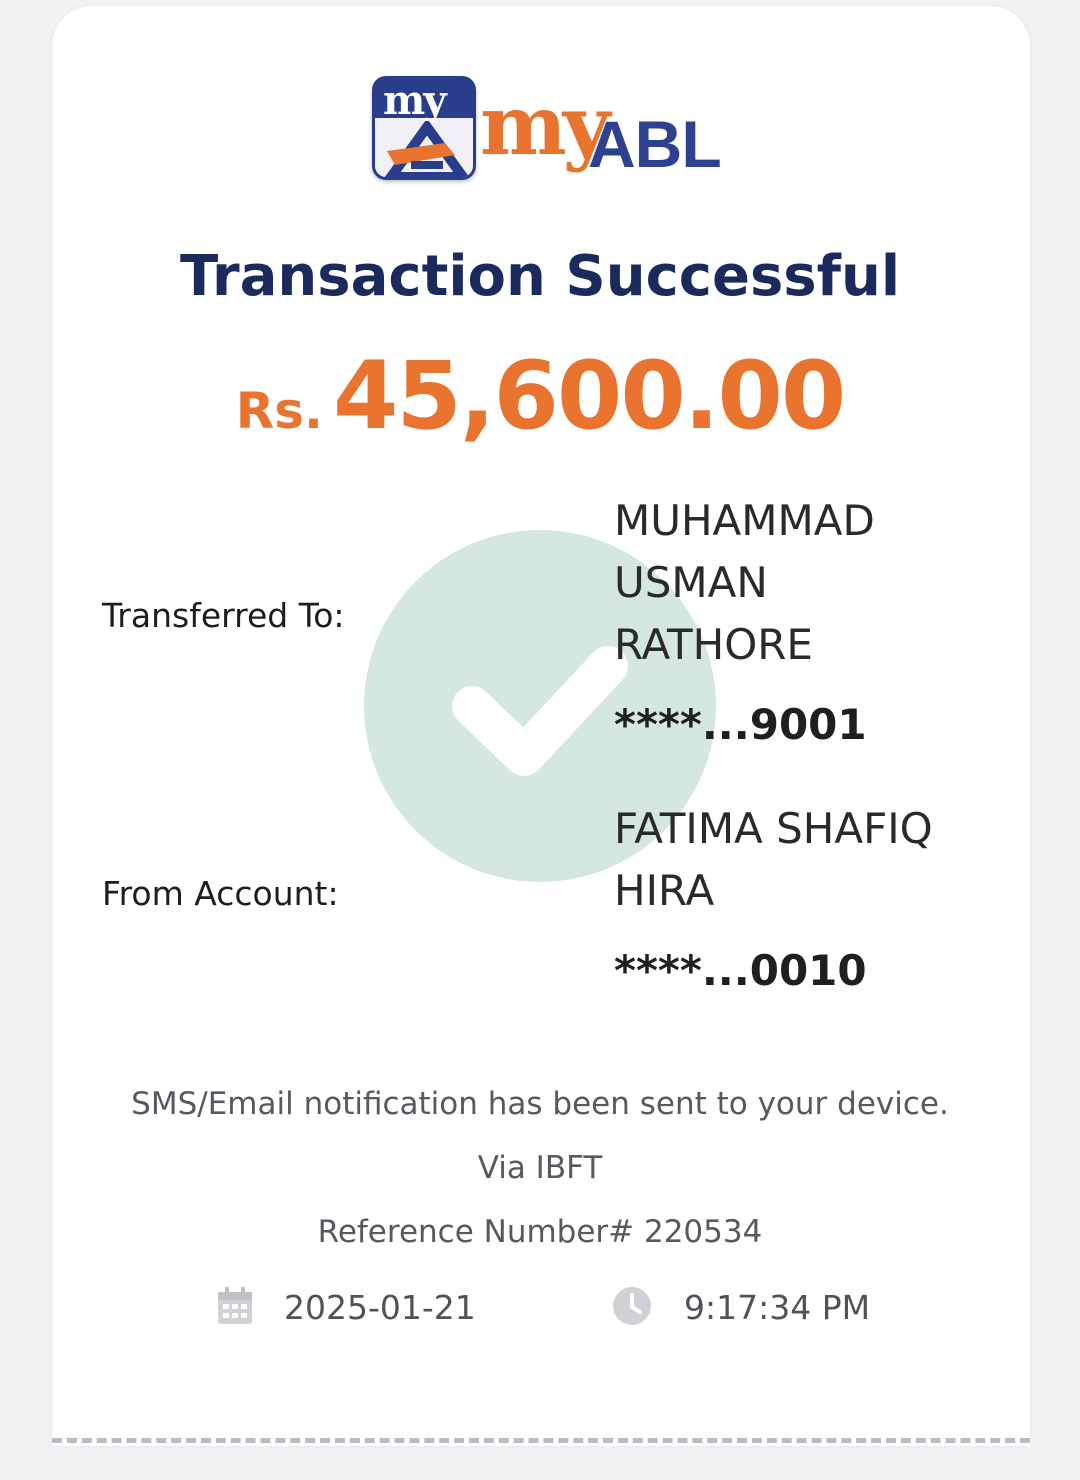 The height and width of the screenshot is (1480, 1080). What do you see at coordinates (427, 149) in the screenshot?
I see `logo-a-mark` at bounding box center [427, 149].